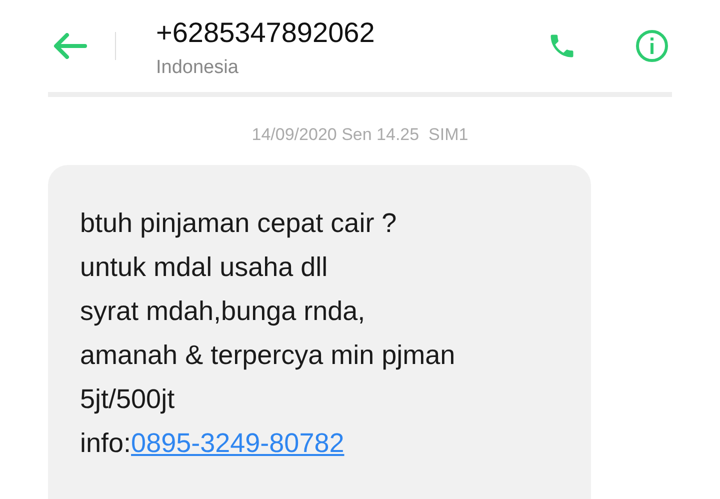 This screenshot has width=720, height=499. Describe the element at coordinates (652, 46) in the screenshot. I see `info-icon` at that location.